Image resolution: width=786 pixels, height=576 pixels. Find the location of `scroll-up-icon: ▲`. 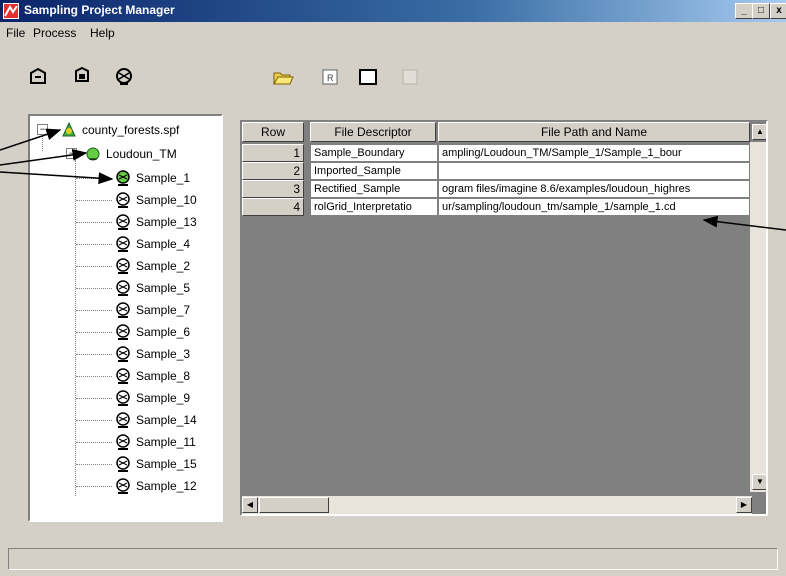

scroll-up-icon: ▲ is located at coordinates (759, 132).